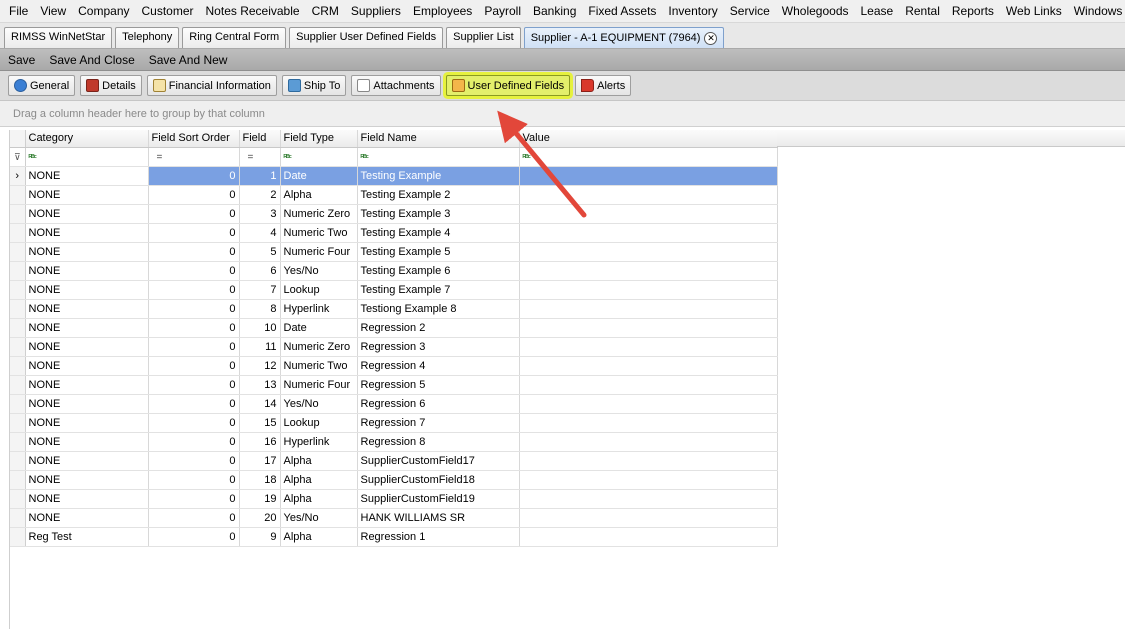 Image resolution: width=1125 pixels, height=629 pixels. I want to click on save-and-new-button: Save And New, so click(188, 60).